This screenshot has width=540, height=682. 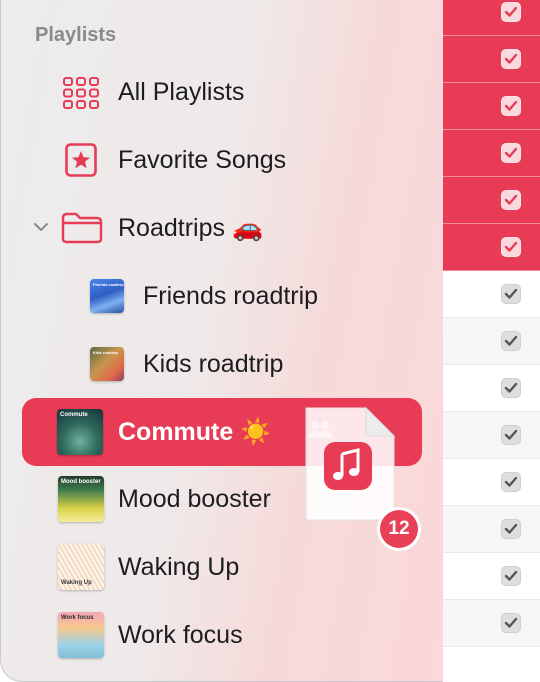 I want to click on playlist-artwork: Mood booster, so click(x=81, y=499).